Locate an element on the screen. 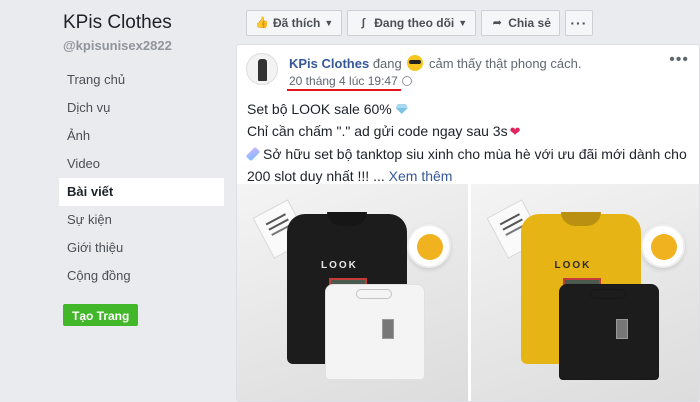 The width and height of the screenshot is (700, 402). page-handle: @kpisunisex2822 is located at coordinates (117, 45).